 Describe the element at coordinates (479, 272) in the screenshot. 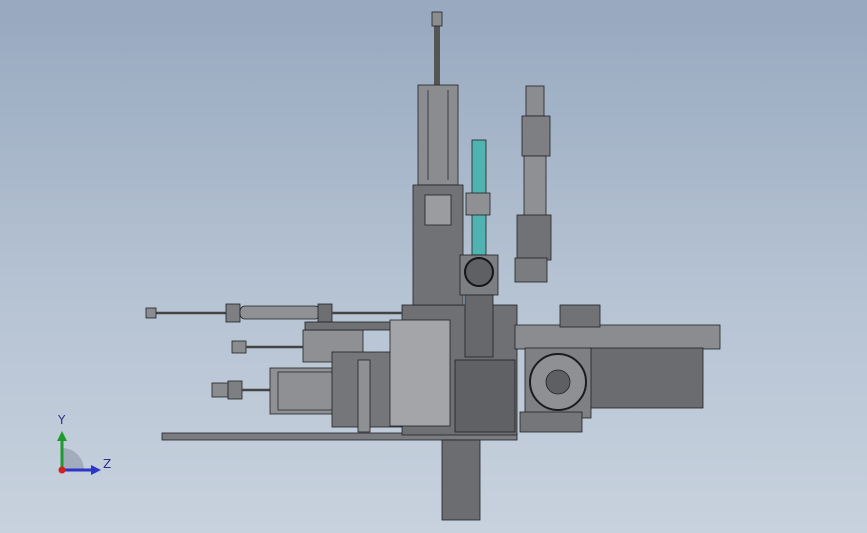

I see `ring-clamp` at that location.